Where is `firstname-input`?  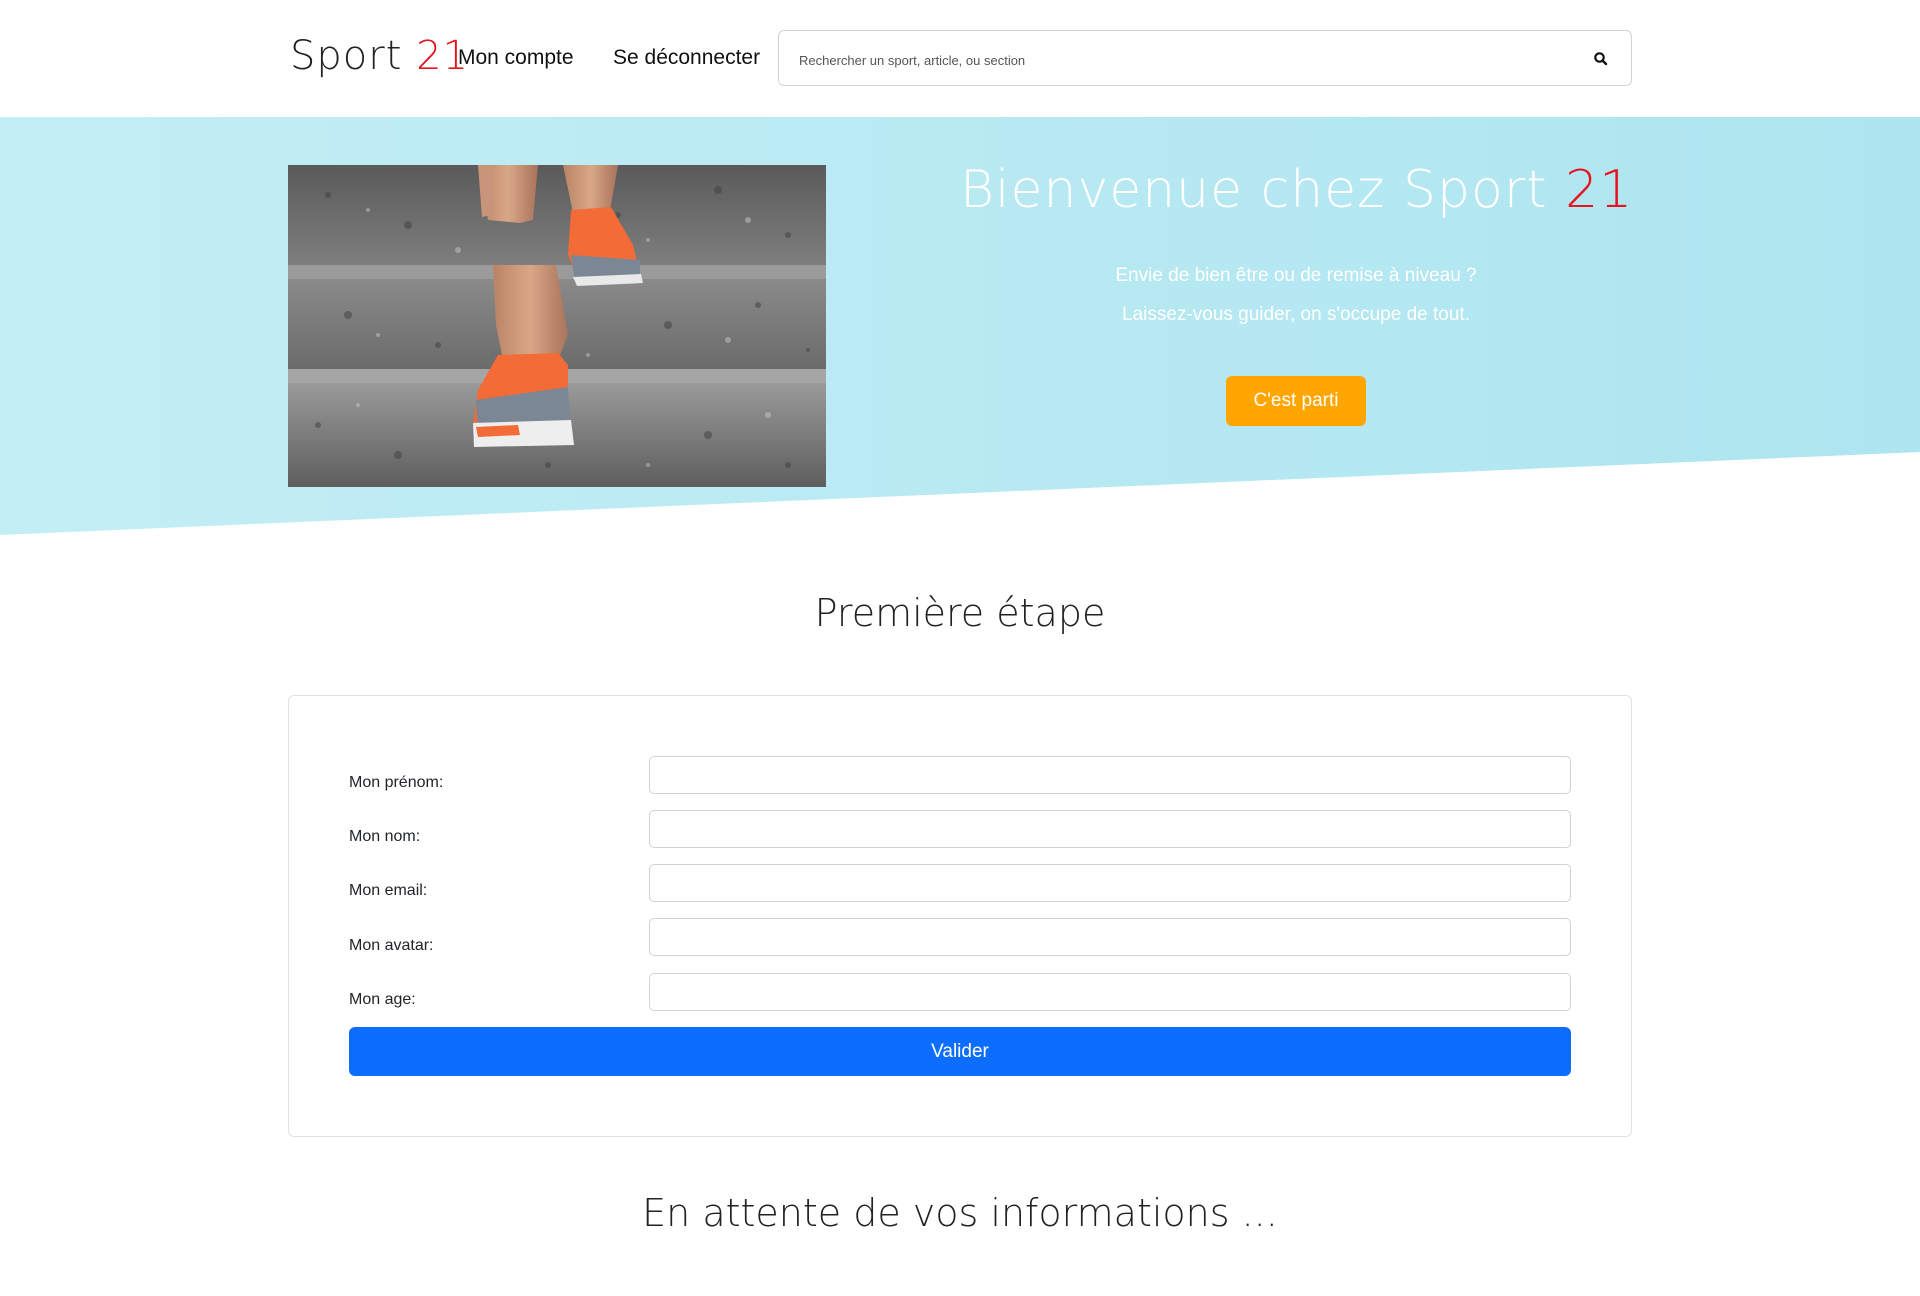 firstname-input is located at coordinates (1110, 775).